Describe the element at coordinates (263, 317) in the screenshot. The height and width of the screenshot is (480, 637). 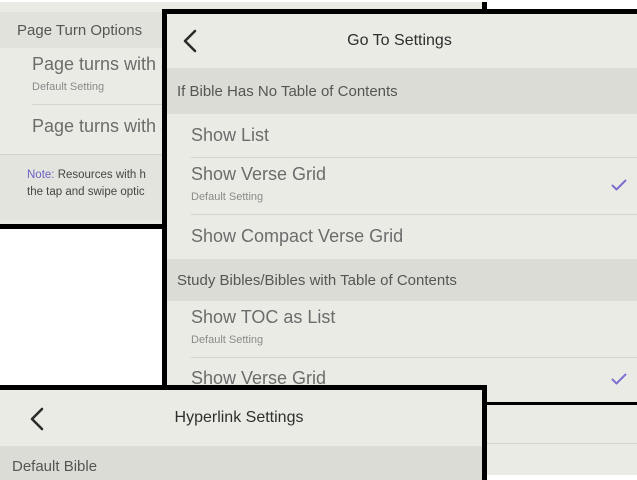
I see `option-show-toc-list-label: Show TOC as List` at that location.